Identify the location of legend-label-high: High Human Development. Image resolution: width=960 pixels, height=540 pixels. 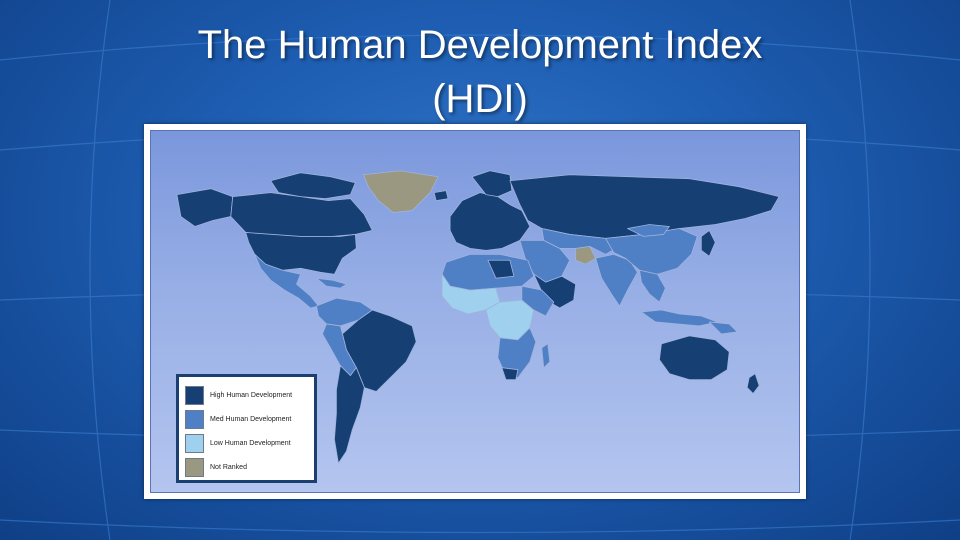
(251, 395).